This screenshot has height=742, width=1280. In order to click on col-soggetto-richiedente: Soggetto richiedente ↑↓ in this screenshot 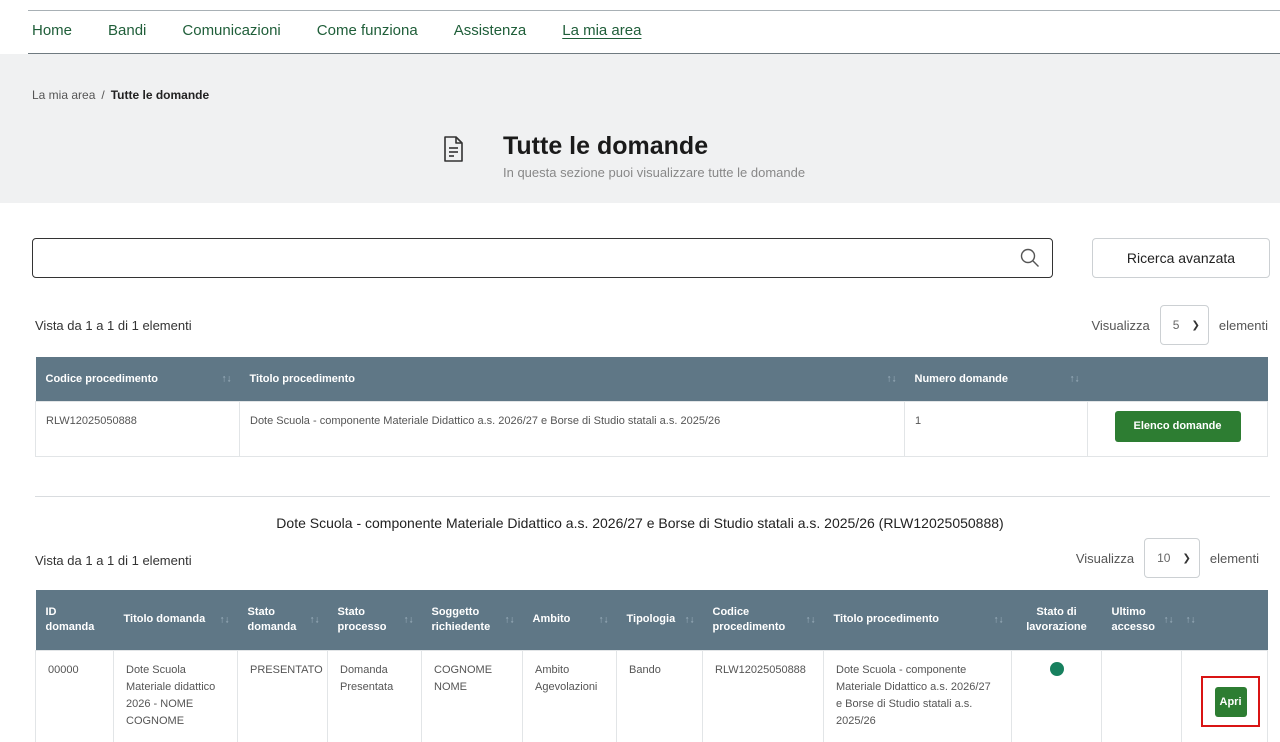, I will do `click(472, 620)`.